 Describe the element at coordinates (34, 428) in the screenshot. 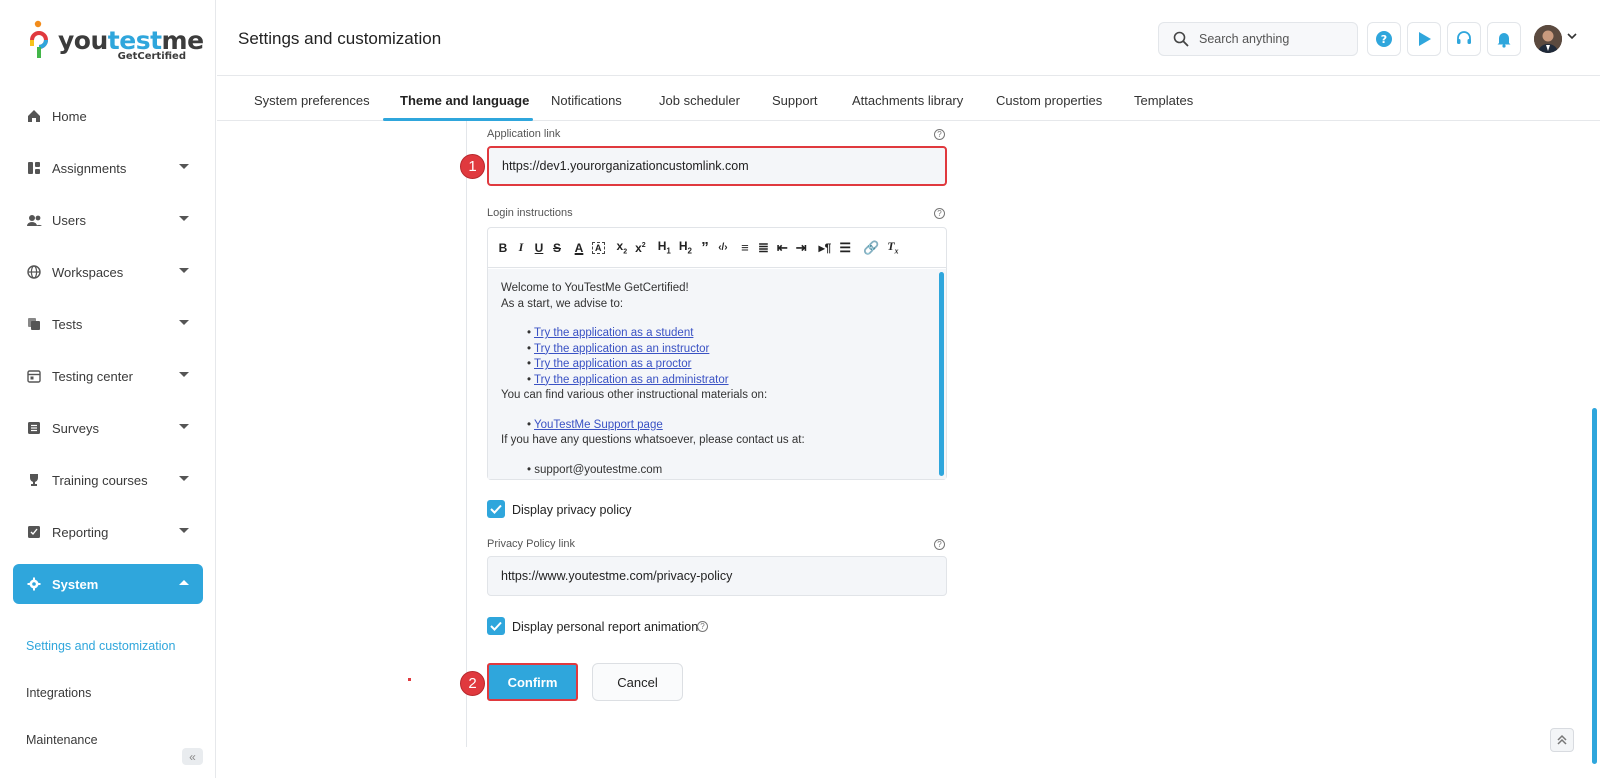

I see `surveys-icon` at that location.